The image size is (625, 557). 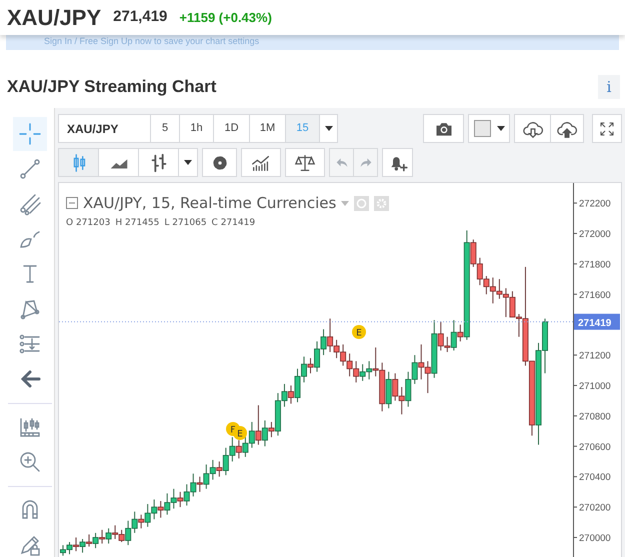 I want to click on price-tick: 272000, so click(x=595, y=234).